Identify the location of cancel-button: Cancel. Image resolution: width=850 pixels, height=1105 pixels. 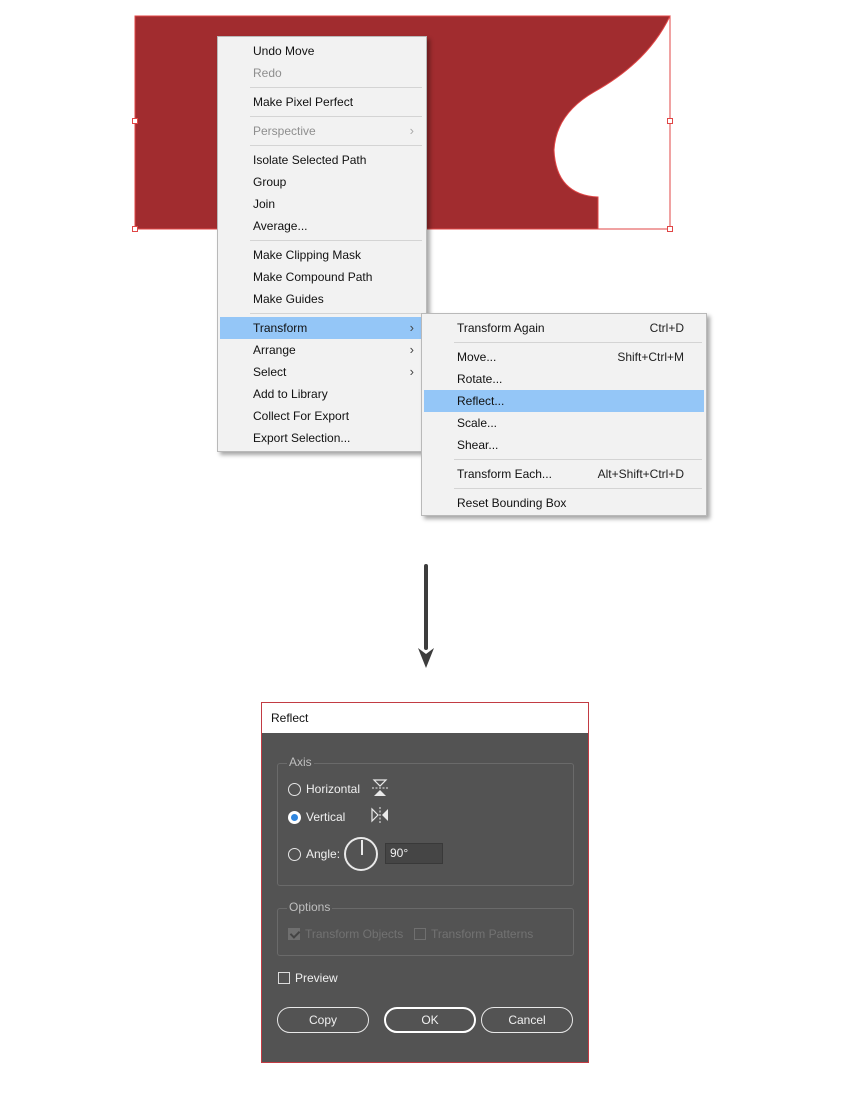
(527, 1020).